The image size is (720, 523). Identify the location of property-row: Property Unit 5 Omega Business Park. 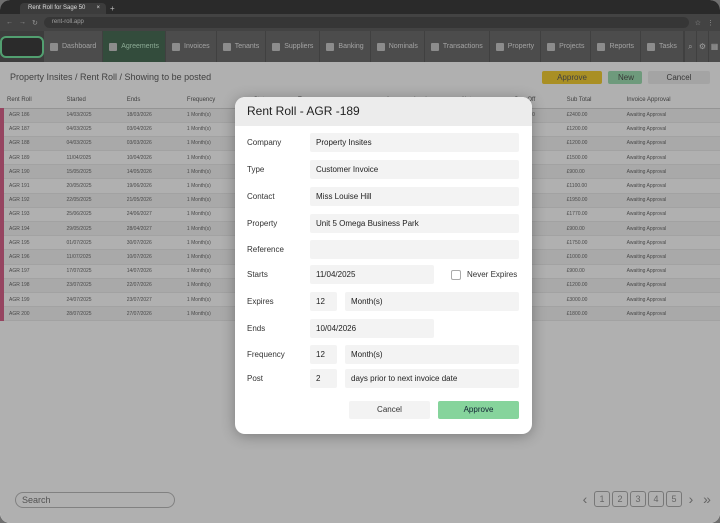
(383, 223).